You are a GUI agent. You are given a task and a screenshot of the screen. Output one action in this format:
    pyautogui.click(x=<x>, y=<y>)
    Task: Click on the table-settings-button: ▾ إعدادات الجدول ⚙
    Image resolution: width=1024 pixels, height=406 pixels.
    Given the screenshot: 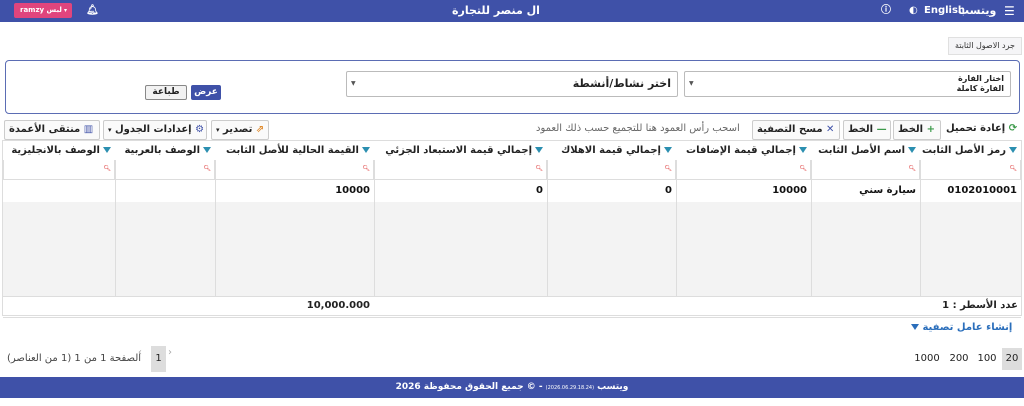 What is the action you would take?
    pyautogui.click(x=155, y=130)
    